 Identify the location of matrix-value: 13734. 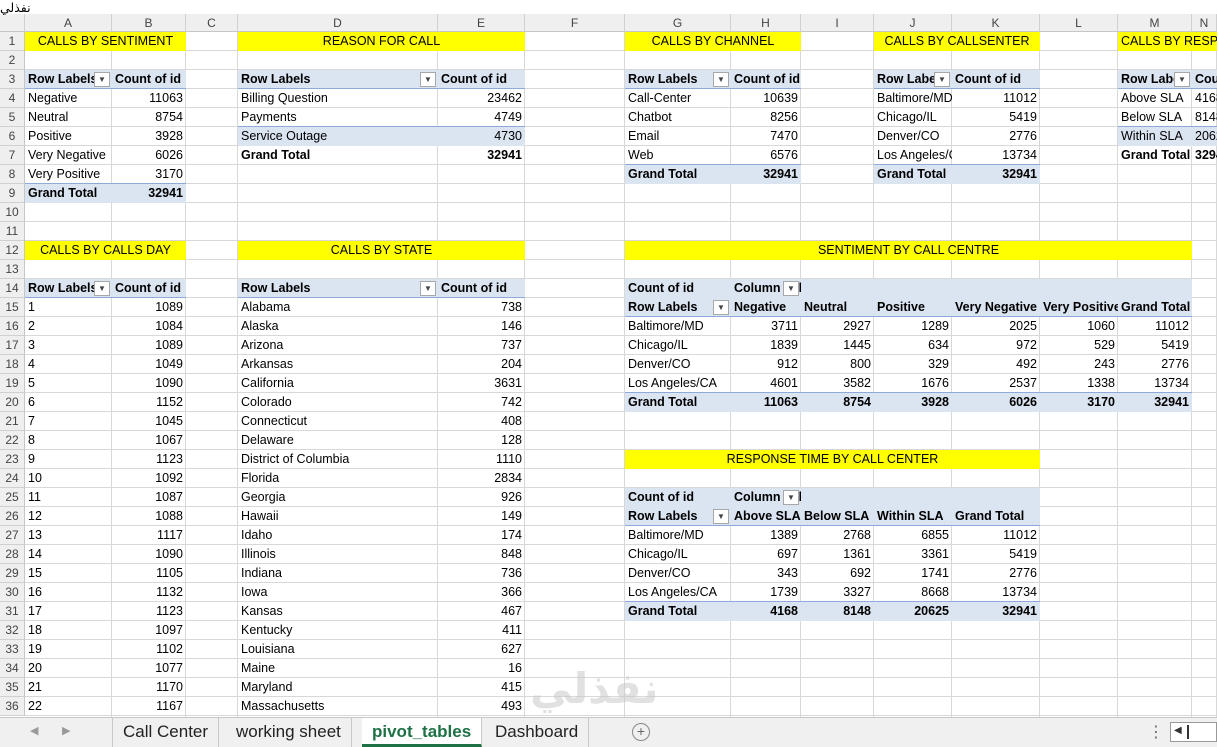
(1155, 383).